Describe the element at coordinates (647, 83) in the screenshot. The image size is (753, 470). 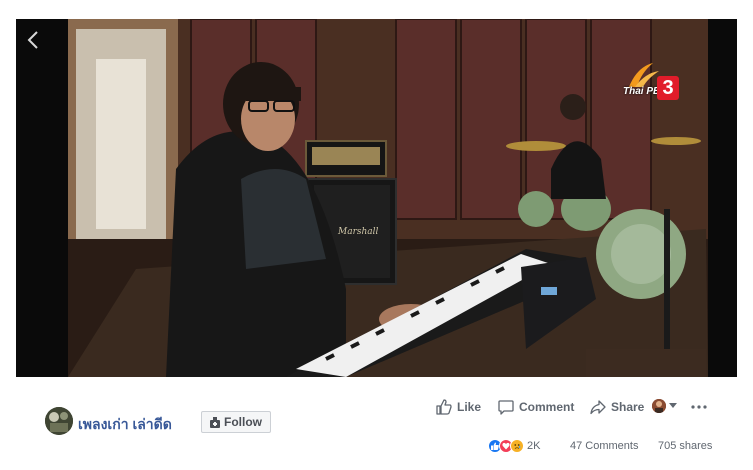
I see `channel-logo: Thai PBS 3` at that location.